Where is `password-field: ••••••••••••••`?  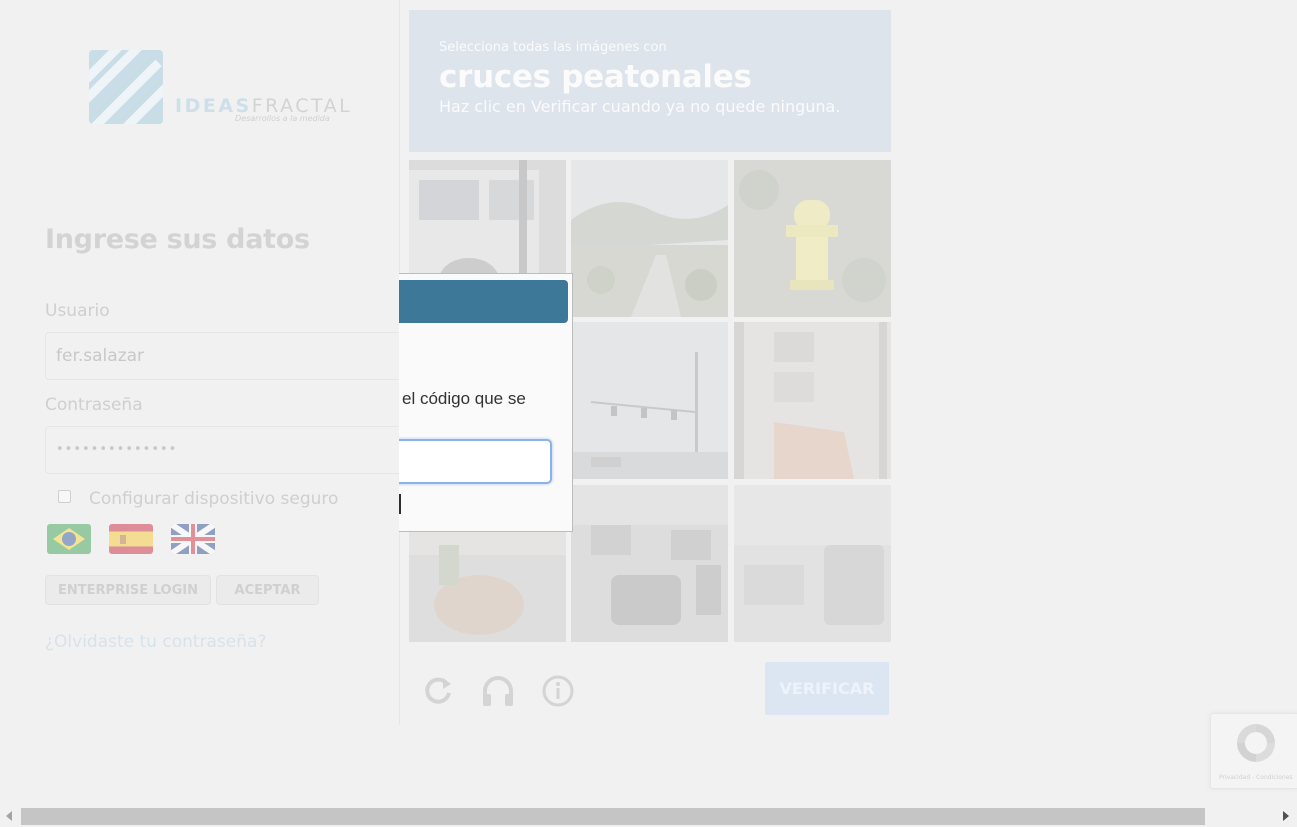 password-field: •••••••••••••• is located at coordinates (225, 450).